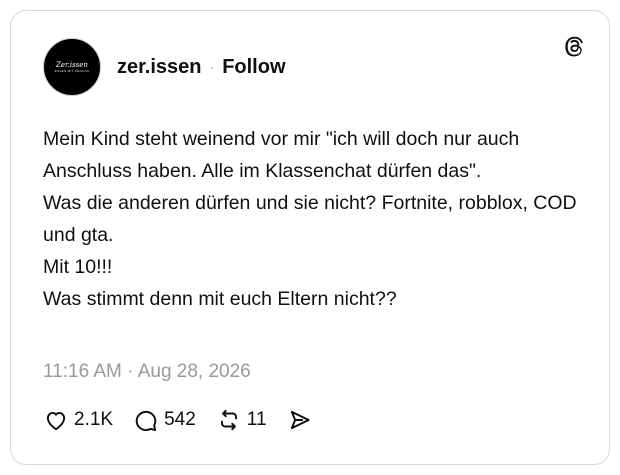 This screenshot has height=475, width=620. Describe the element at coordinates (147, 372) in the screenshot. I see `post-timestamp: 11:16 AM · Aug 28, 2026` at that location.